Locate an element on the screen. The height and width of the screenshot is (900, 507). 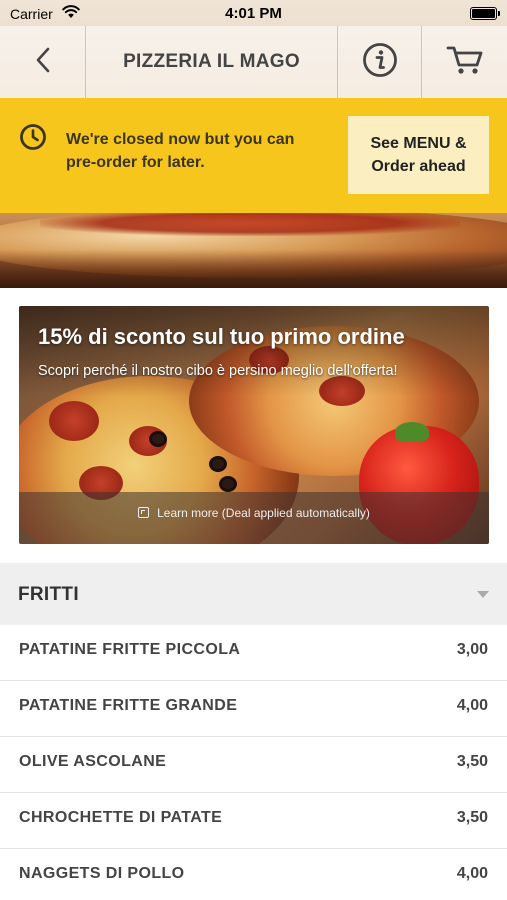
back-button is located at coordinates (43, 62).